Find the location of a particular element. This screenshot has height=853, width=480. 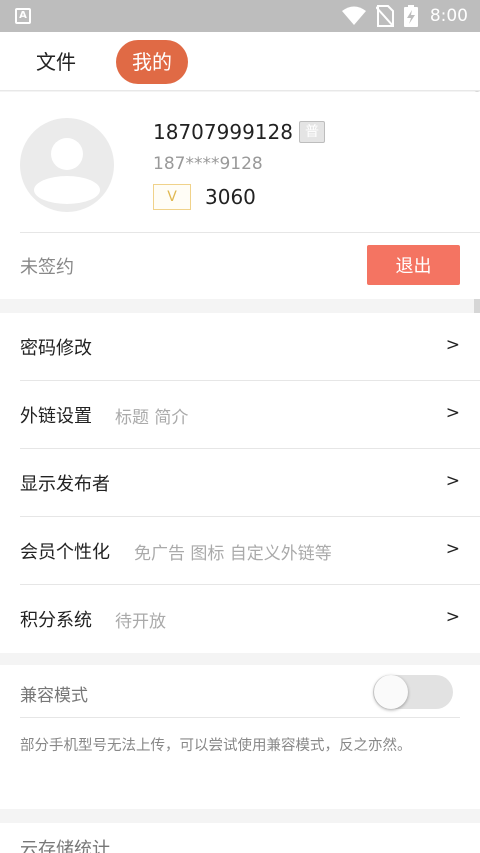

menu-item-title: 密码修改 is located at coordinates (56, 348).